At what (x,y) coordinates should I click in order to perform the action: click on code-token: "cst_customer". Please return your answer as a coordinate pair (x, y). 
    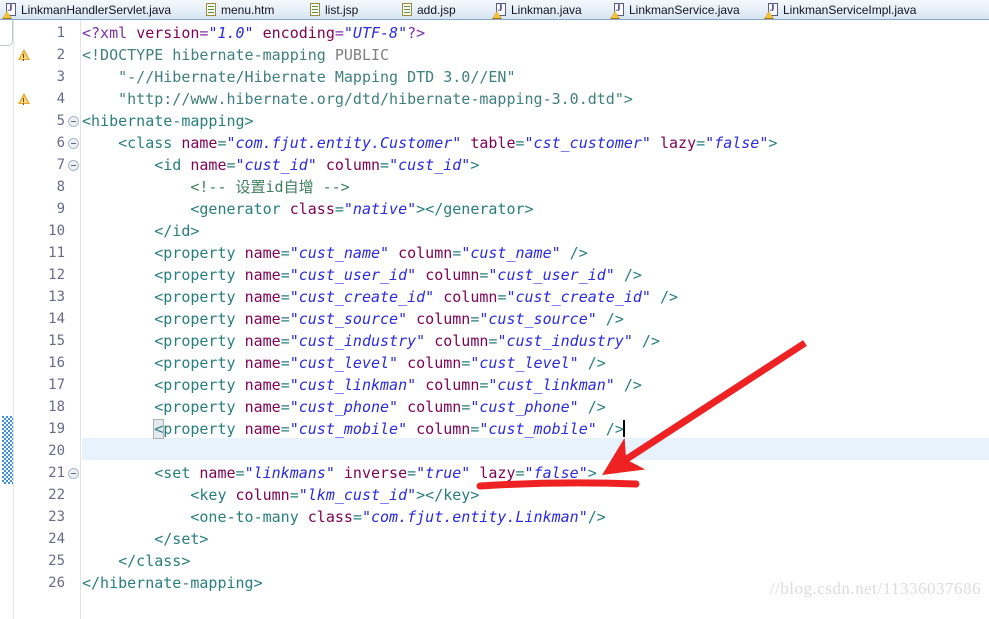
    Looking at the image, I should click on (587, 143).